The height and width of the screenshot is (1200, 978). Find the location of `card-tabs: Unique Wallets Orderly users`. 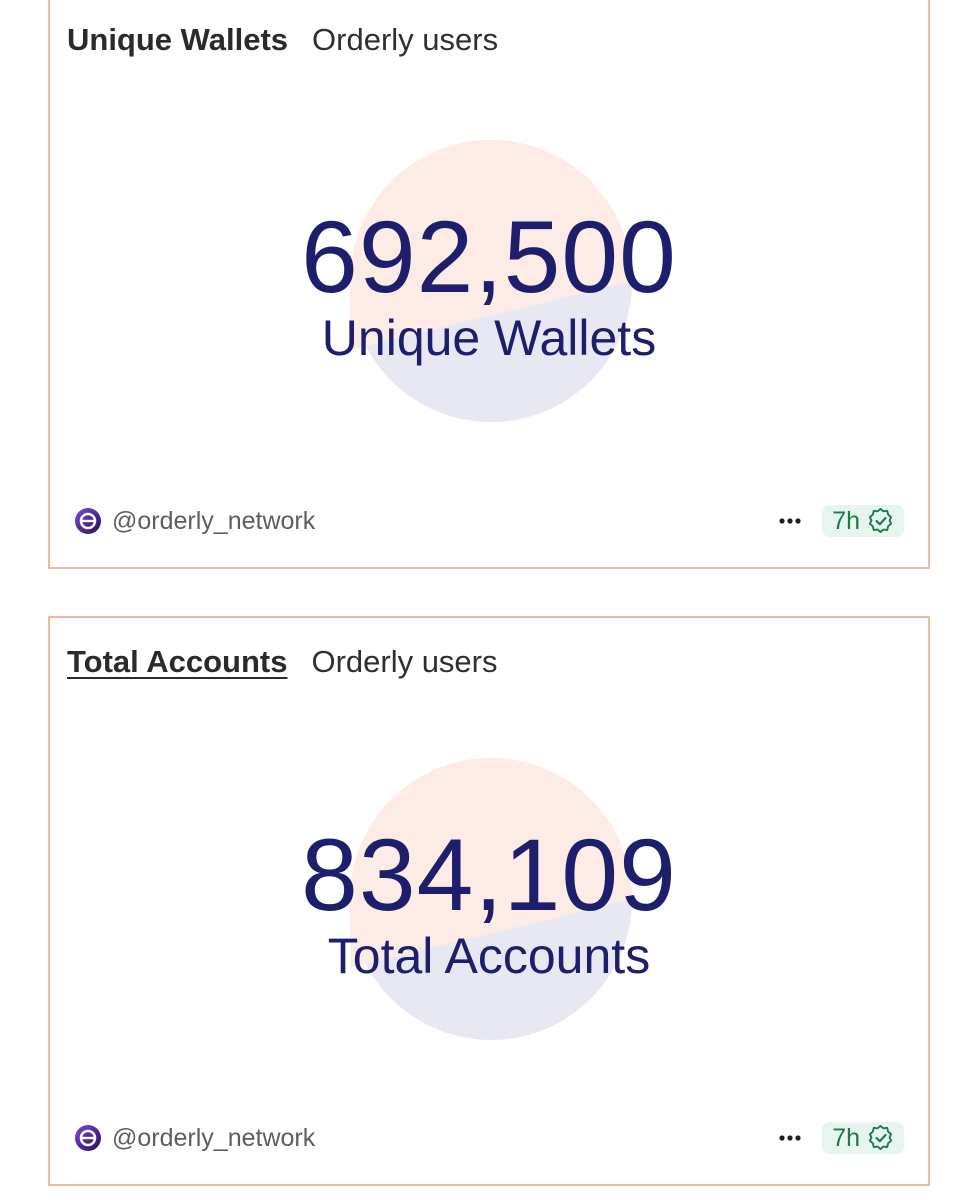

card-tabs: Unique Wallets Orderly users is located at coordinates (282, 40).